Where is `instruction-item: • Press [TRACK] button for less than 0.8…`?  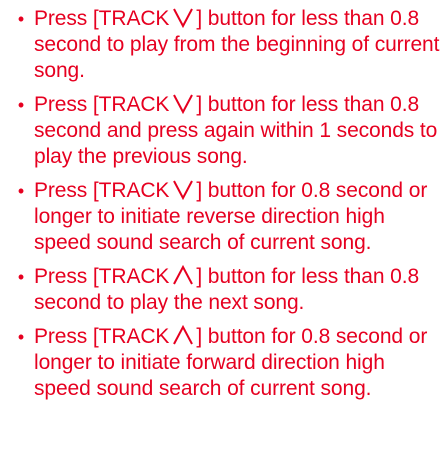 instruction-item: • Press [TRACK] button for less than 0.8… is located at coordinates (225, 290).